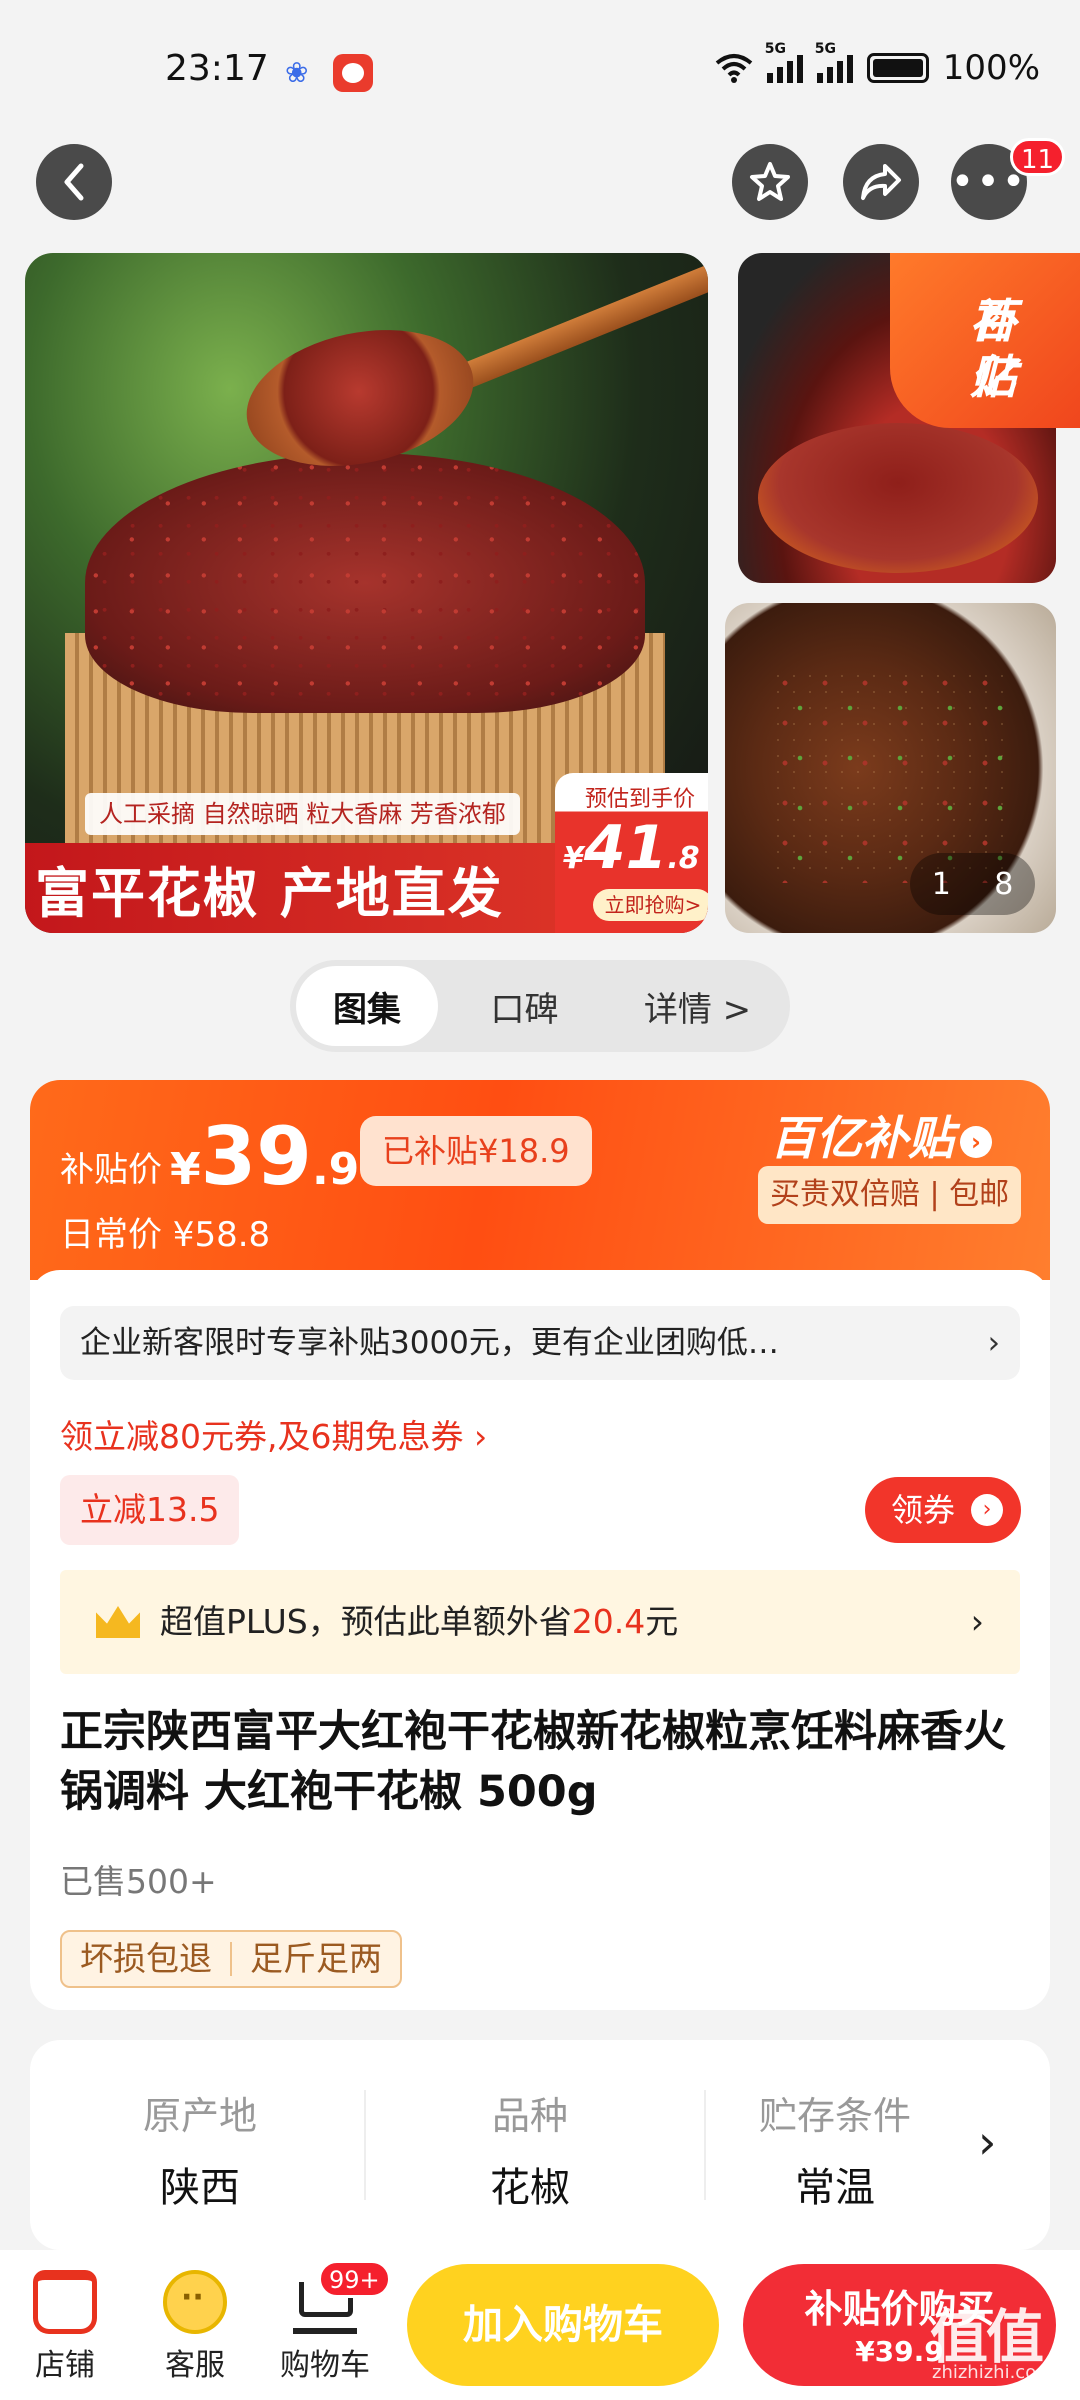 The width and height of the screenshot is (1080, 2400). Describe the element at coordinates (530, 2152) in the screenshot. I see `spec-variety: 品种 花椒` at that location.